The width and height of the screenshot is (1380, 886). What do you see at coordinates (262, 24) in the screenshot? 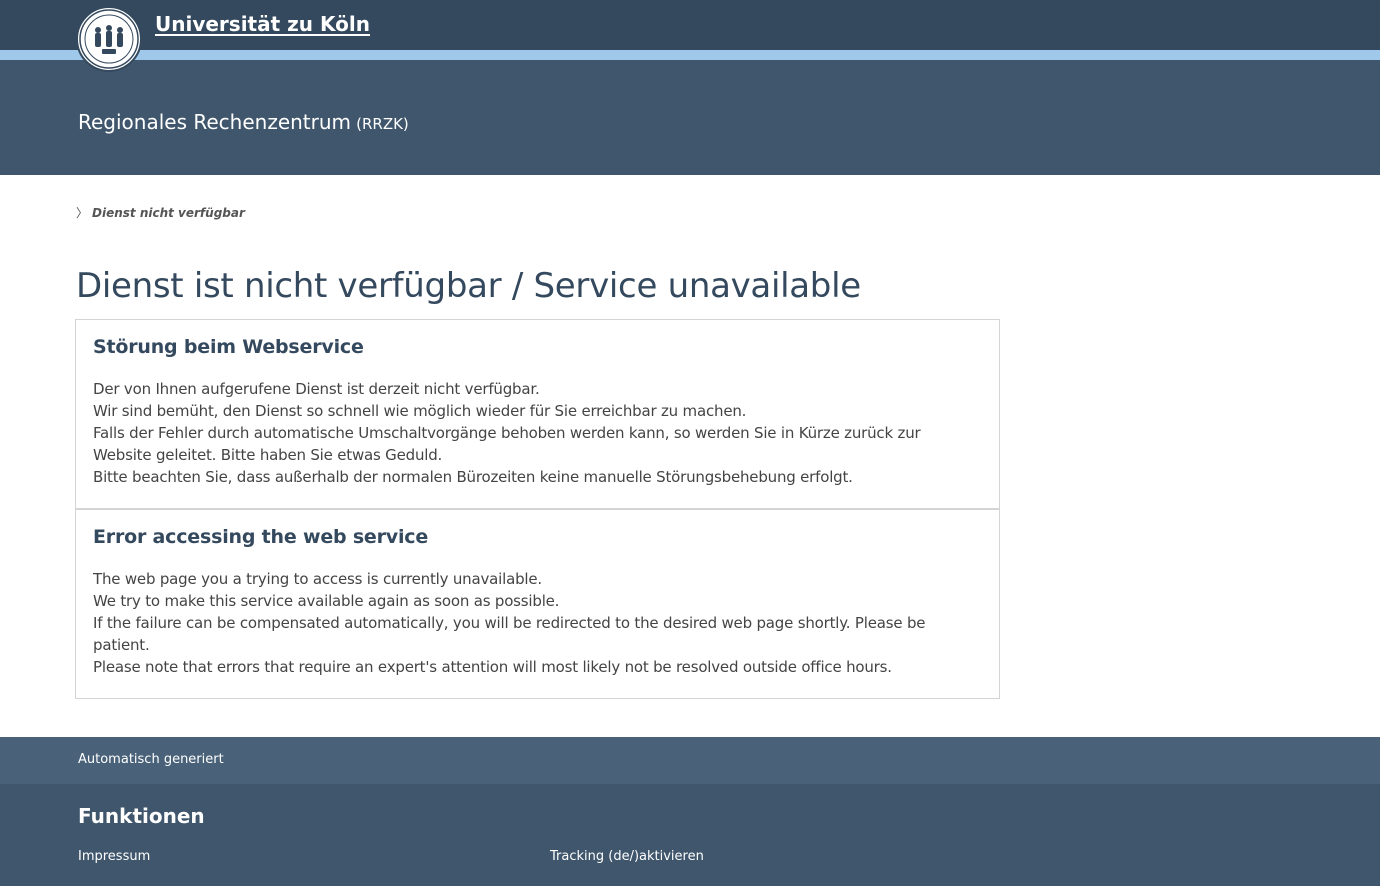
I see `university-name-link: Universität zu Köln` at bounding box center [262, 24].